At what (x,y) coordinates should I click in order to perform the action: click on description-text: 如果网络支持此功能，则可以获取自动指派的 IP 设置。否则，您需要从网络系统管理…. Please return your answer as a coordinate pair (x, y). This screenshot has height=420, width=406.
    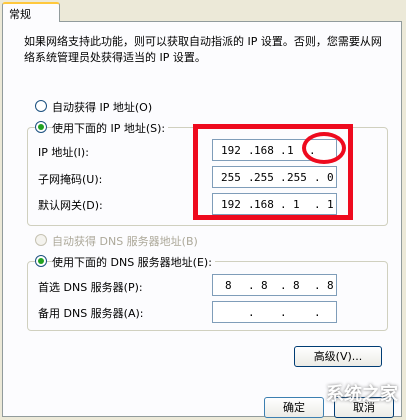
    Looking at the image, I should click on (203, 49).